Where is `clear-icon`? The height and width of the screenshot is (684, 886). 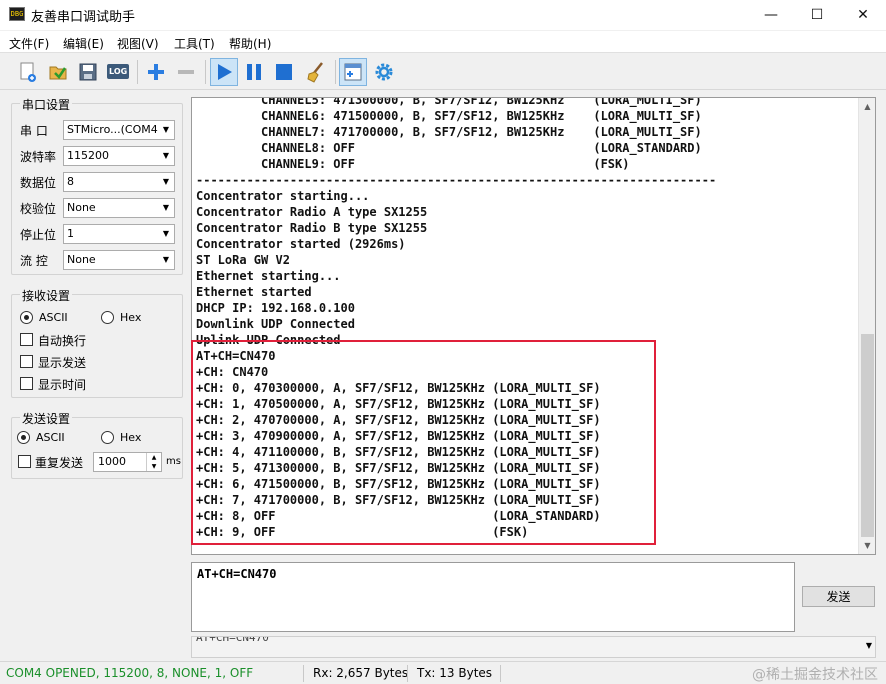
clear-icon is located at coordinates (316, 72).